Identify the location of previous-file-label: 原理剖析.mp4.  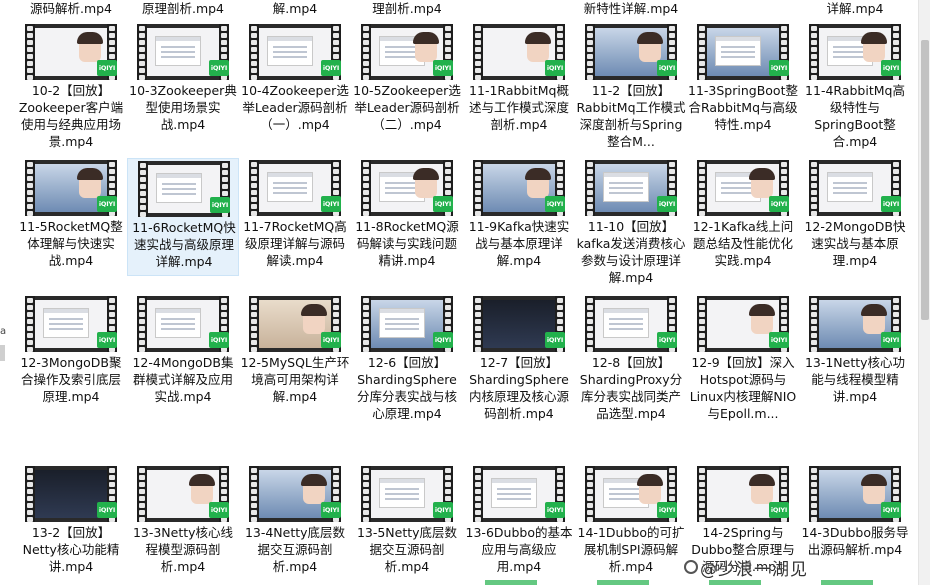
(183, 8).